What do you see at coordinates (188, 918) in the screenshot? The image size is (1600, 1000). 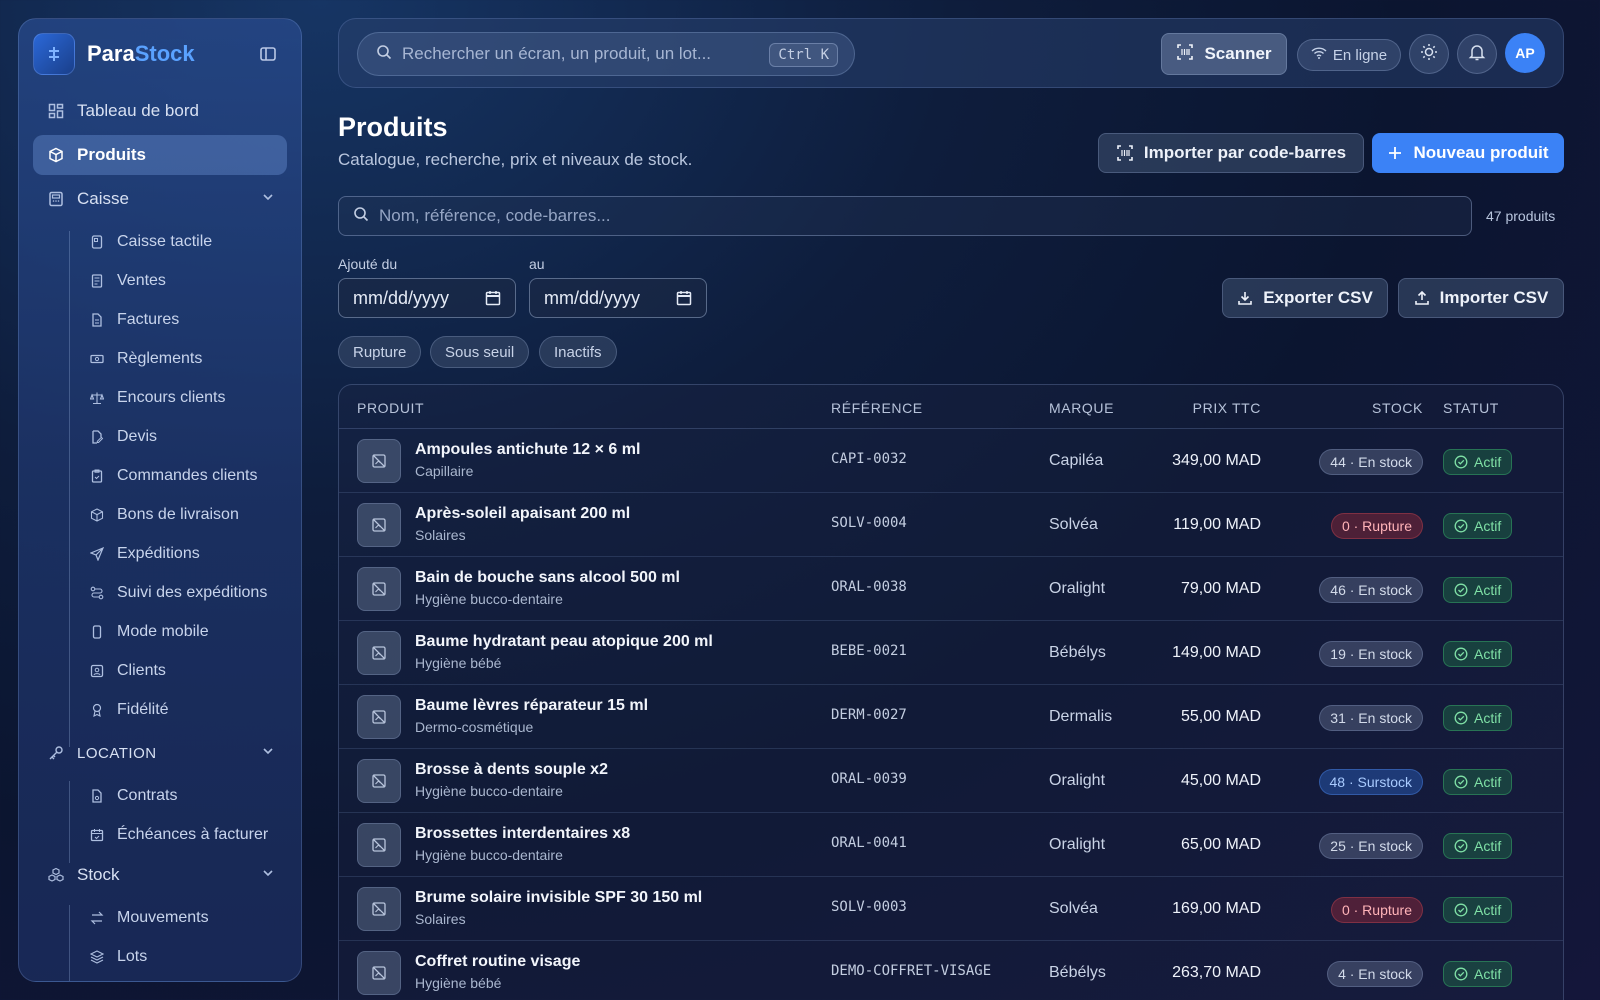 I see `sidebar-subitem-mouvements: Mouvements` at bounding box center [188, 918].